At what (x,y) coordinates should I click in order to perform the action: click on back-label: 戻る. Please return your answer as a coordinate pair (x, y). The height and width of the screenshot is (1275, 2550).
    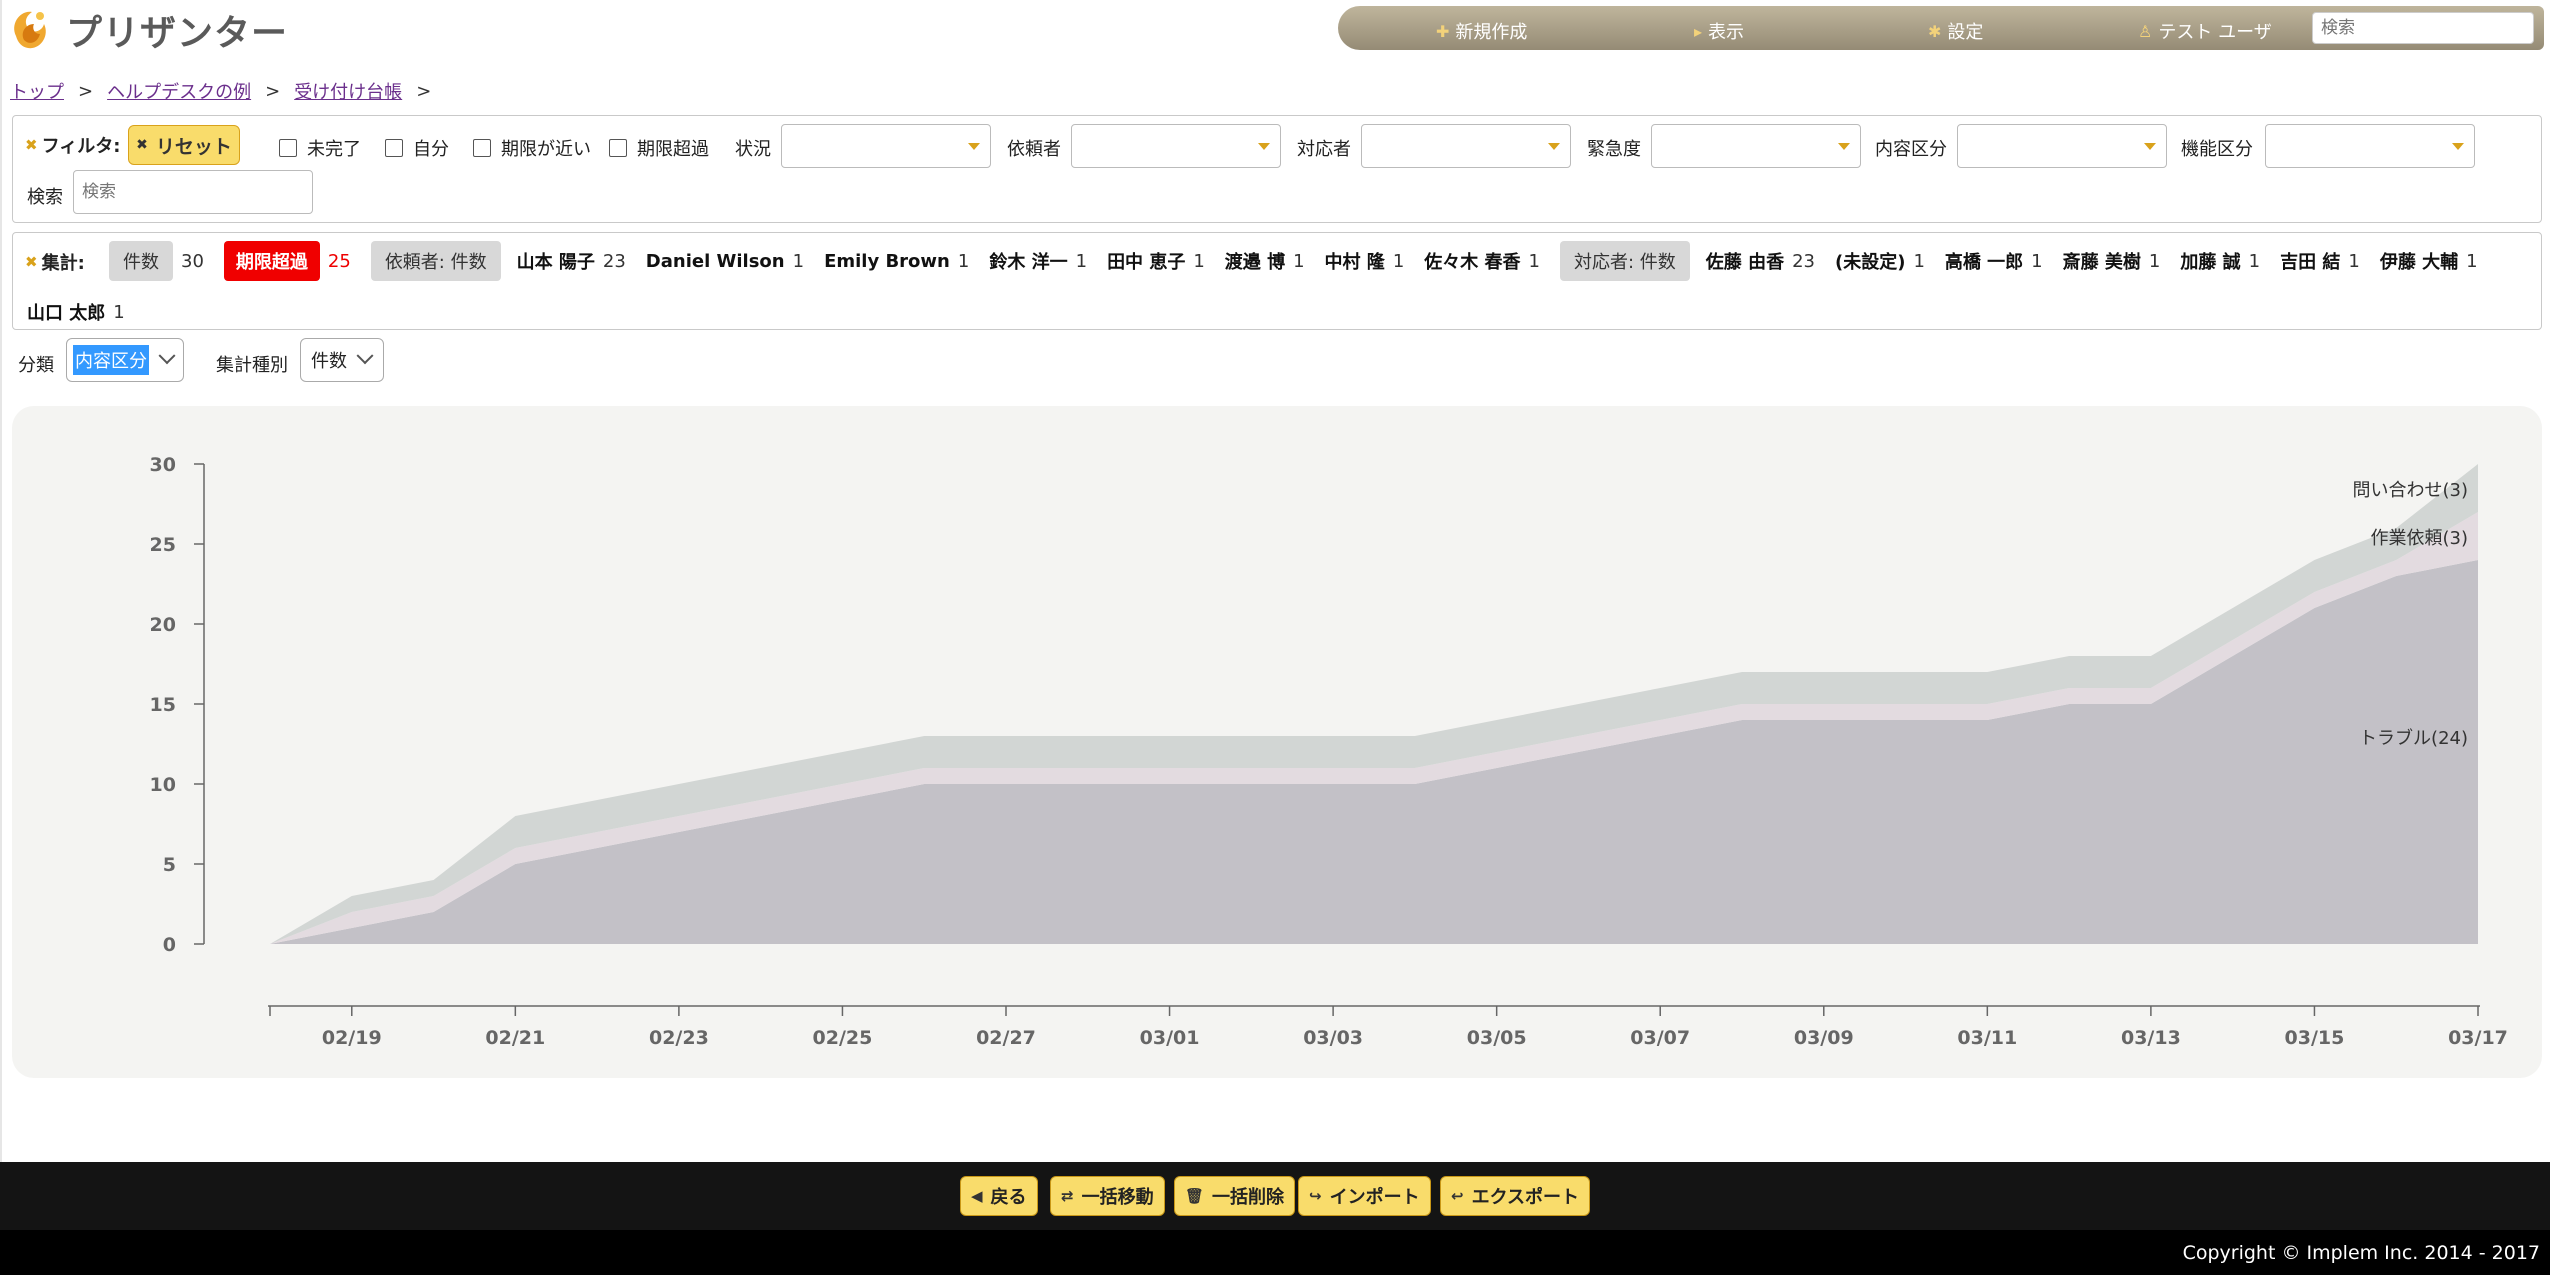
    Looking at the image, I should click on (1008, 1197).